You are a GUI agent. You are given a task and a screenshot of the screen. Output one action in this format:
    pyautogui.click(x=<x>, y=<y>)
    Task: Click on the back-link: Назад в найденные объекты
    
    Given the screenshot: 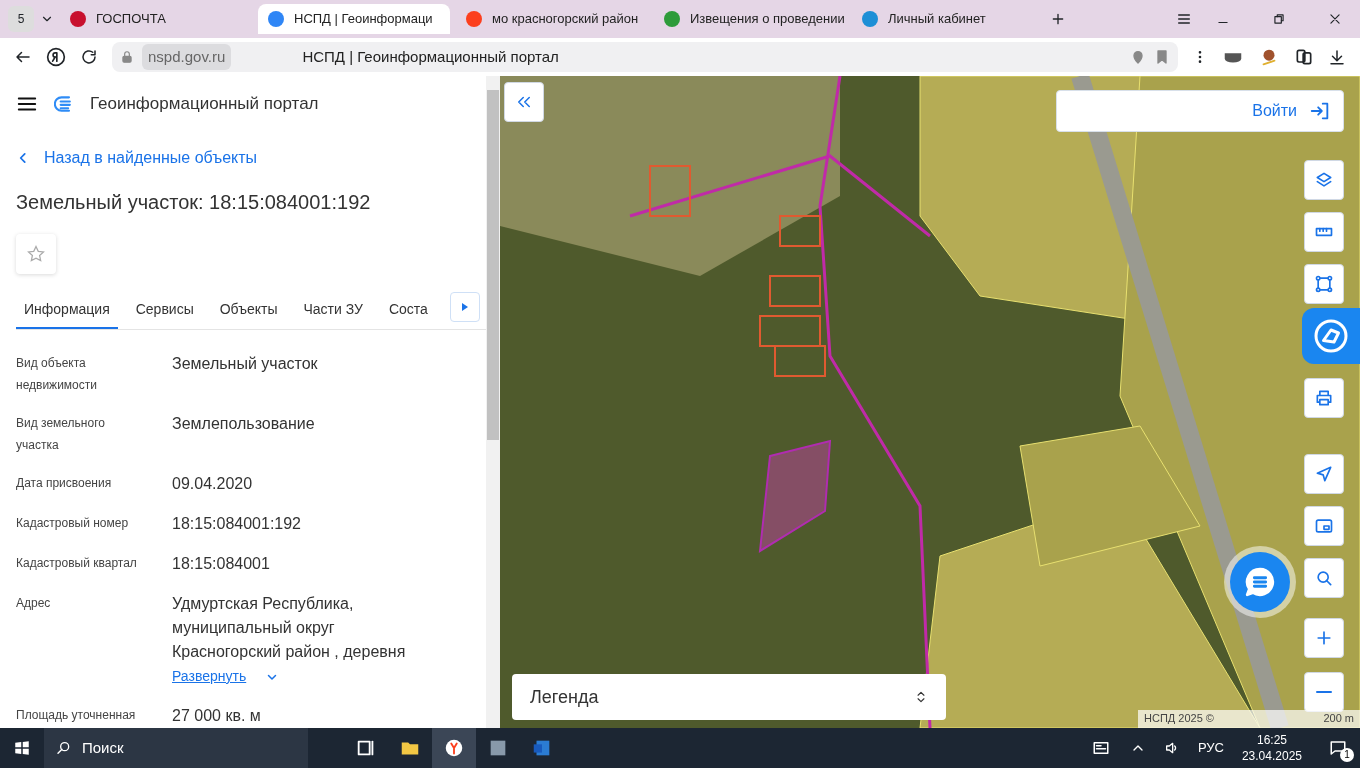 What is the action you would take?
    pyautogui.click(x=137, y=158)
    